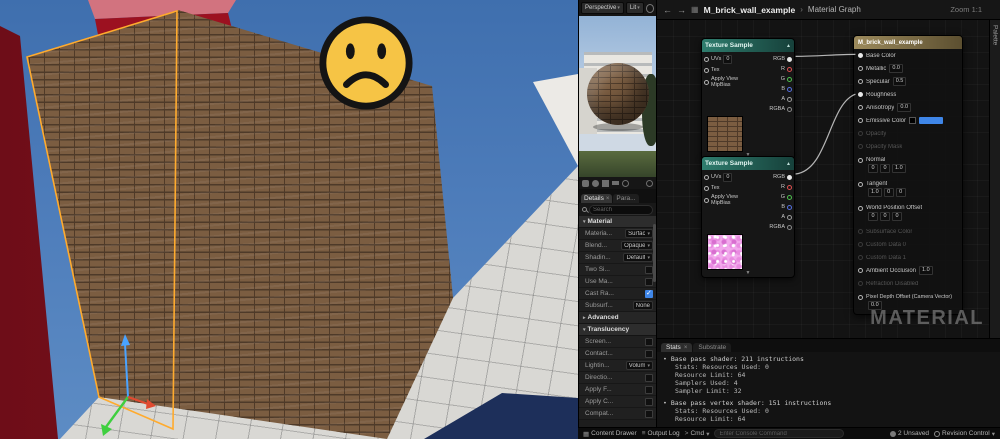 The image size is (1000, 439). What do you see at coordinates (649, 353) in the screenshot?
I see `contact-shadows-checkbox` at bounding box center [649, 353].